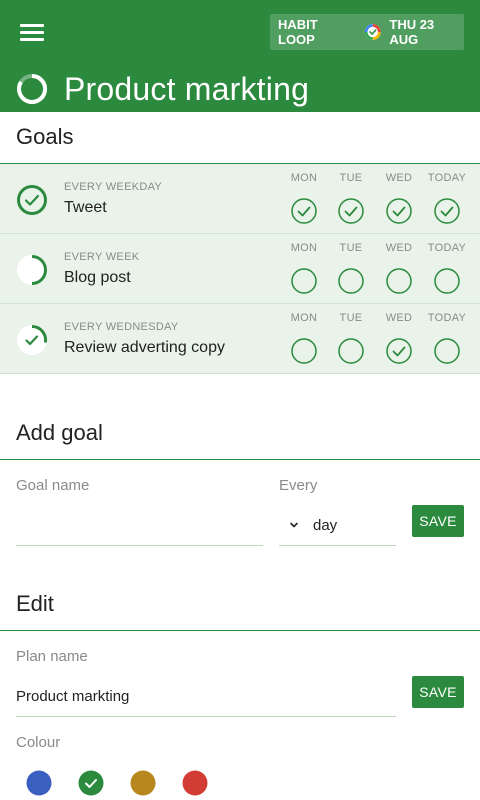 The height and width of the screenshot is (800, 480). What do you see at coordinates (240, 144) in the screenshot?
I see `goals-section-header: Goals` at bounding box center [240, 144].